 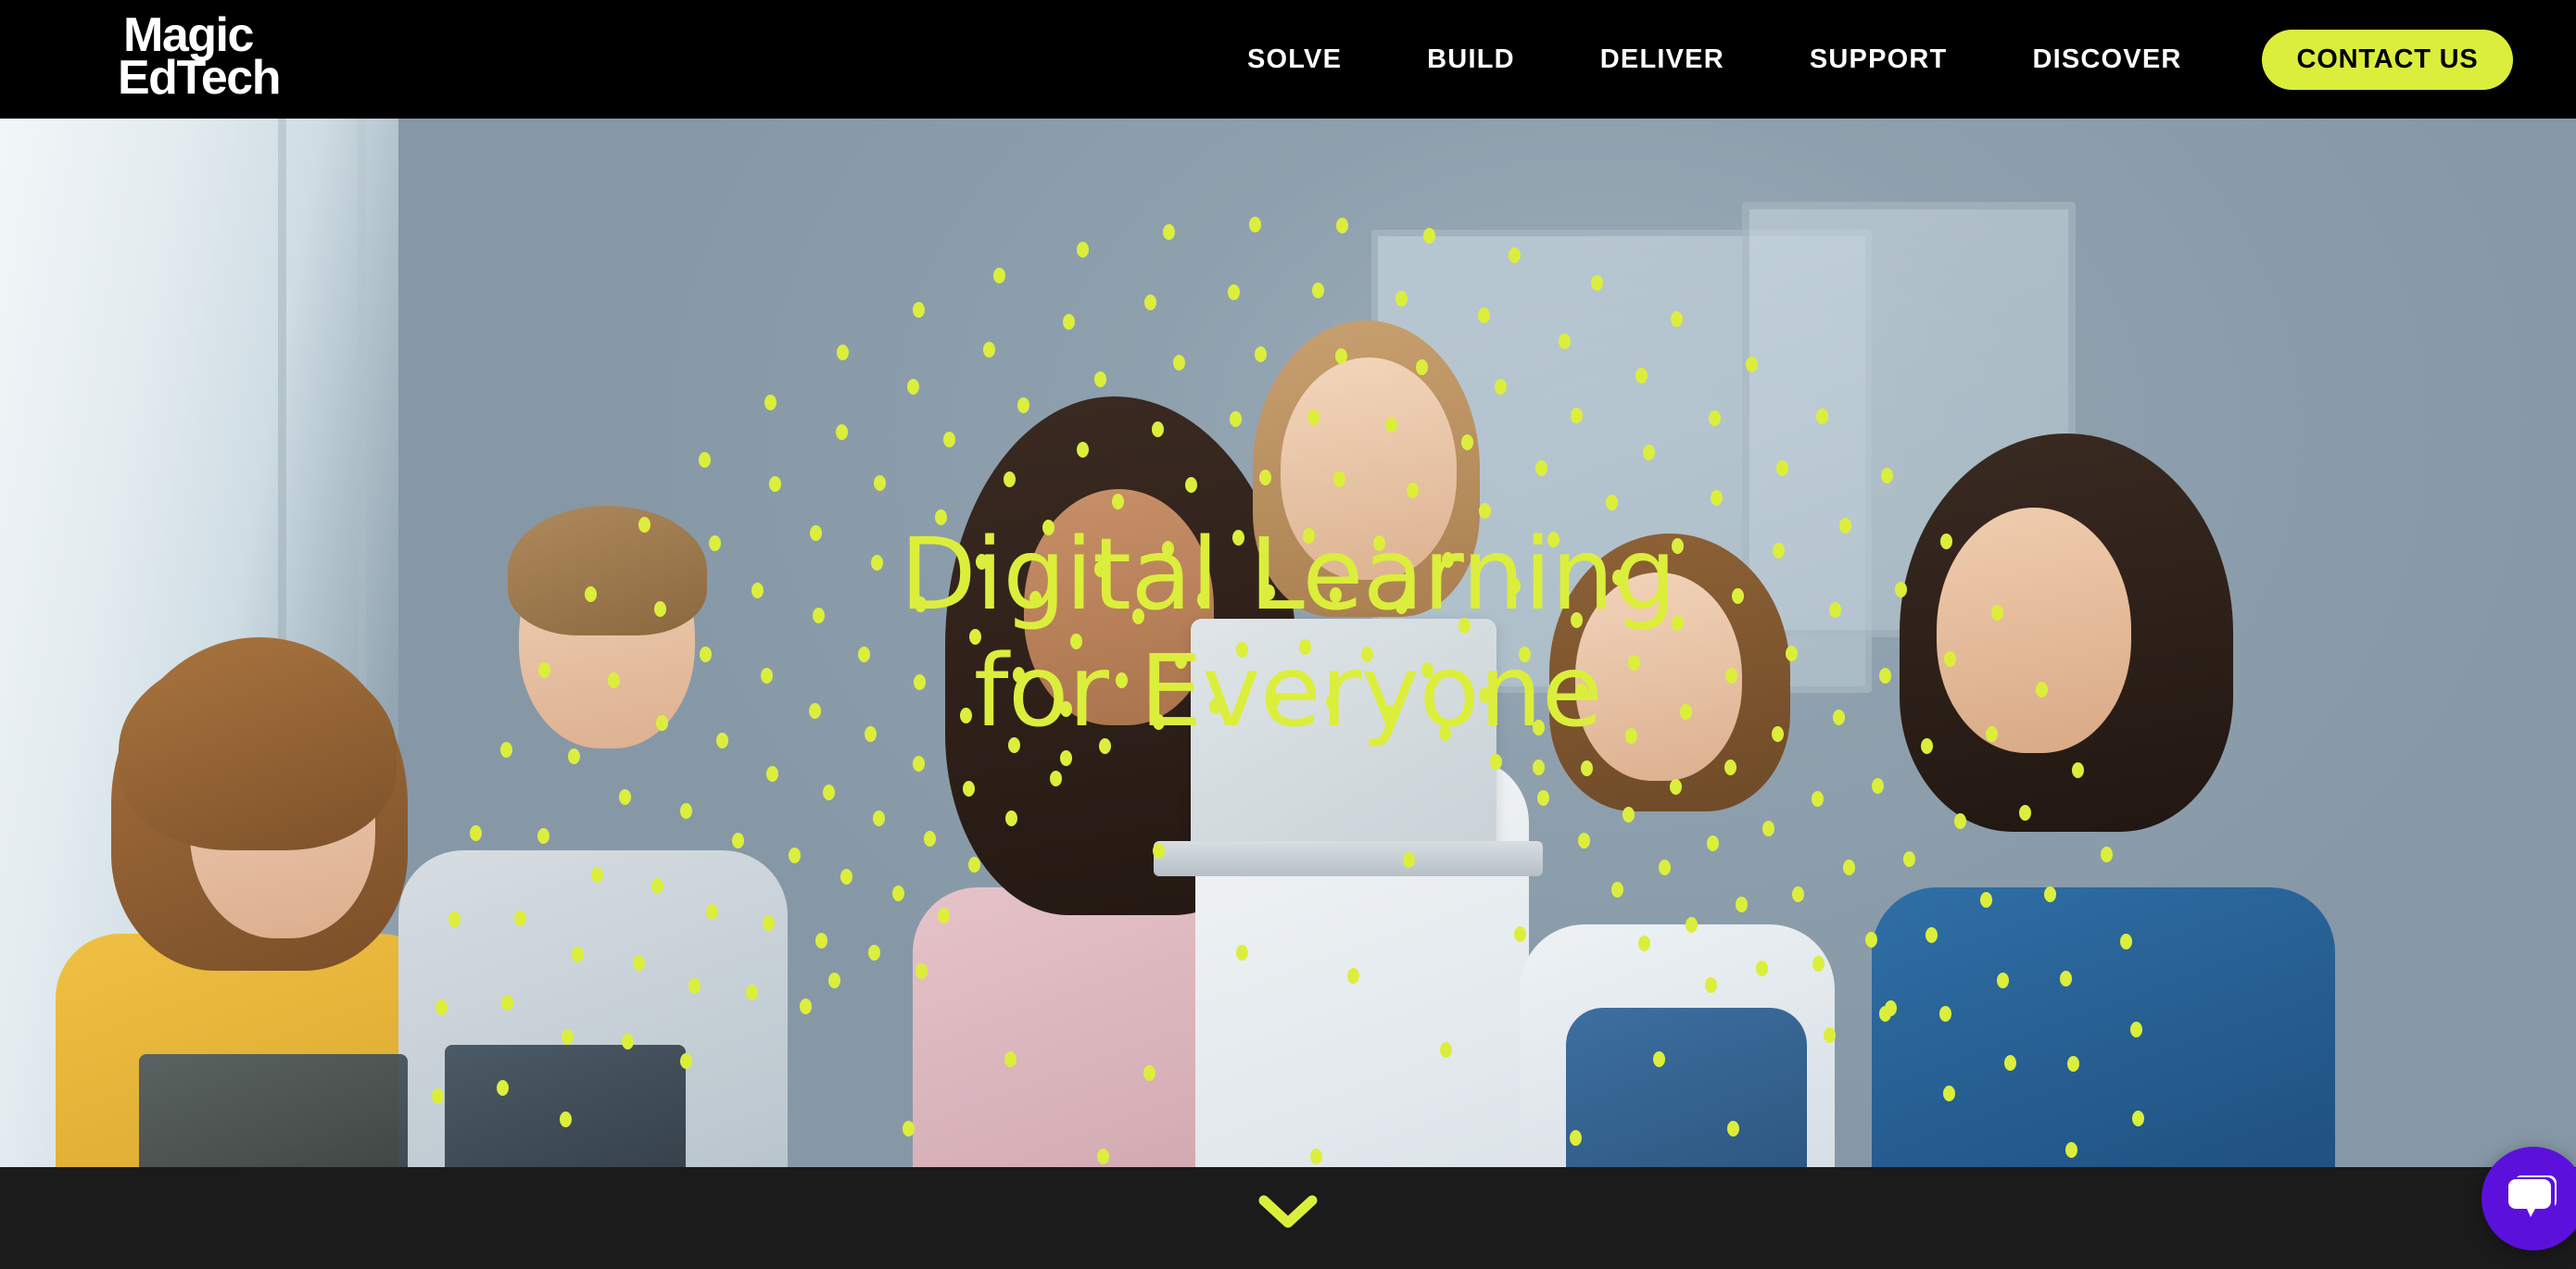 I want to click on logo: Magic EdTech, so click(x=200, y=56).